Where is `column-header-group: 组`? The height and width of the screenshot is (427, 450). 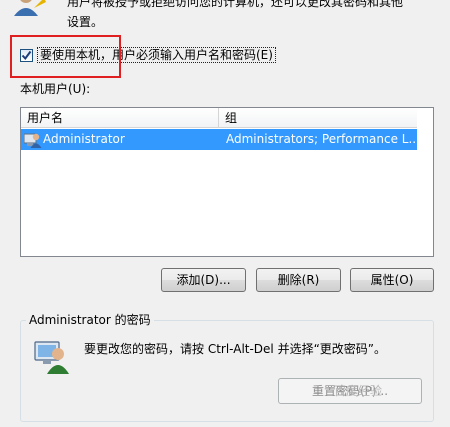
column-header-group: 组 is located at coordinates (318, 118).